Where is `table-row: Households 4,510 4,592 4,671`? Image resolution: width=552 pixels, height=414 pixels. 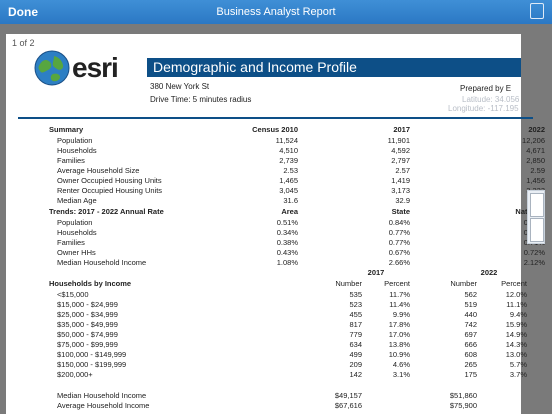 table-row: Households 4,510 4,592 4,671 is located at coordinates (301, 150).